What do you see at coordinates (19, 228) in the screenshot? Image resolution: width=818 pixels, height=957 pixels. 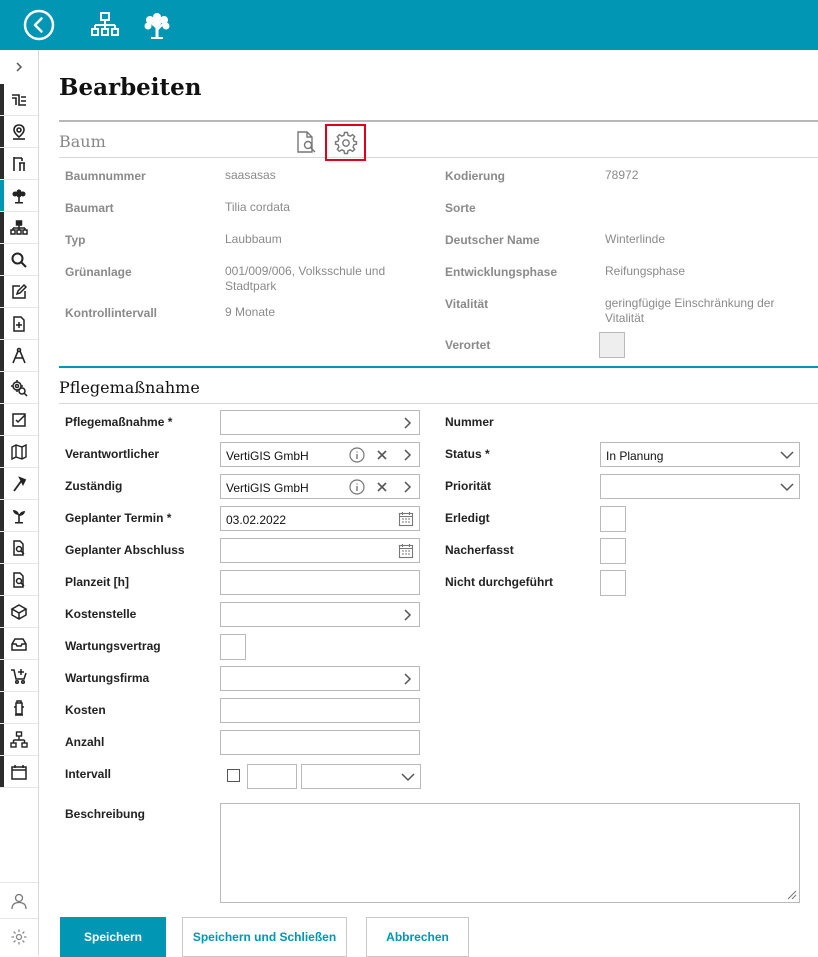 I see `sidebar-item-hierarchy` at bounding box center [19, 228].